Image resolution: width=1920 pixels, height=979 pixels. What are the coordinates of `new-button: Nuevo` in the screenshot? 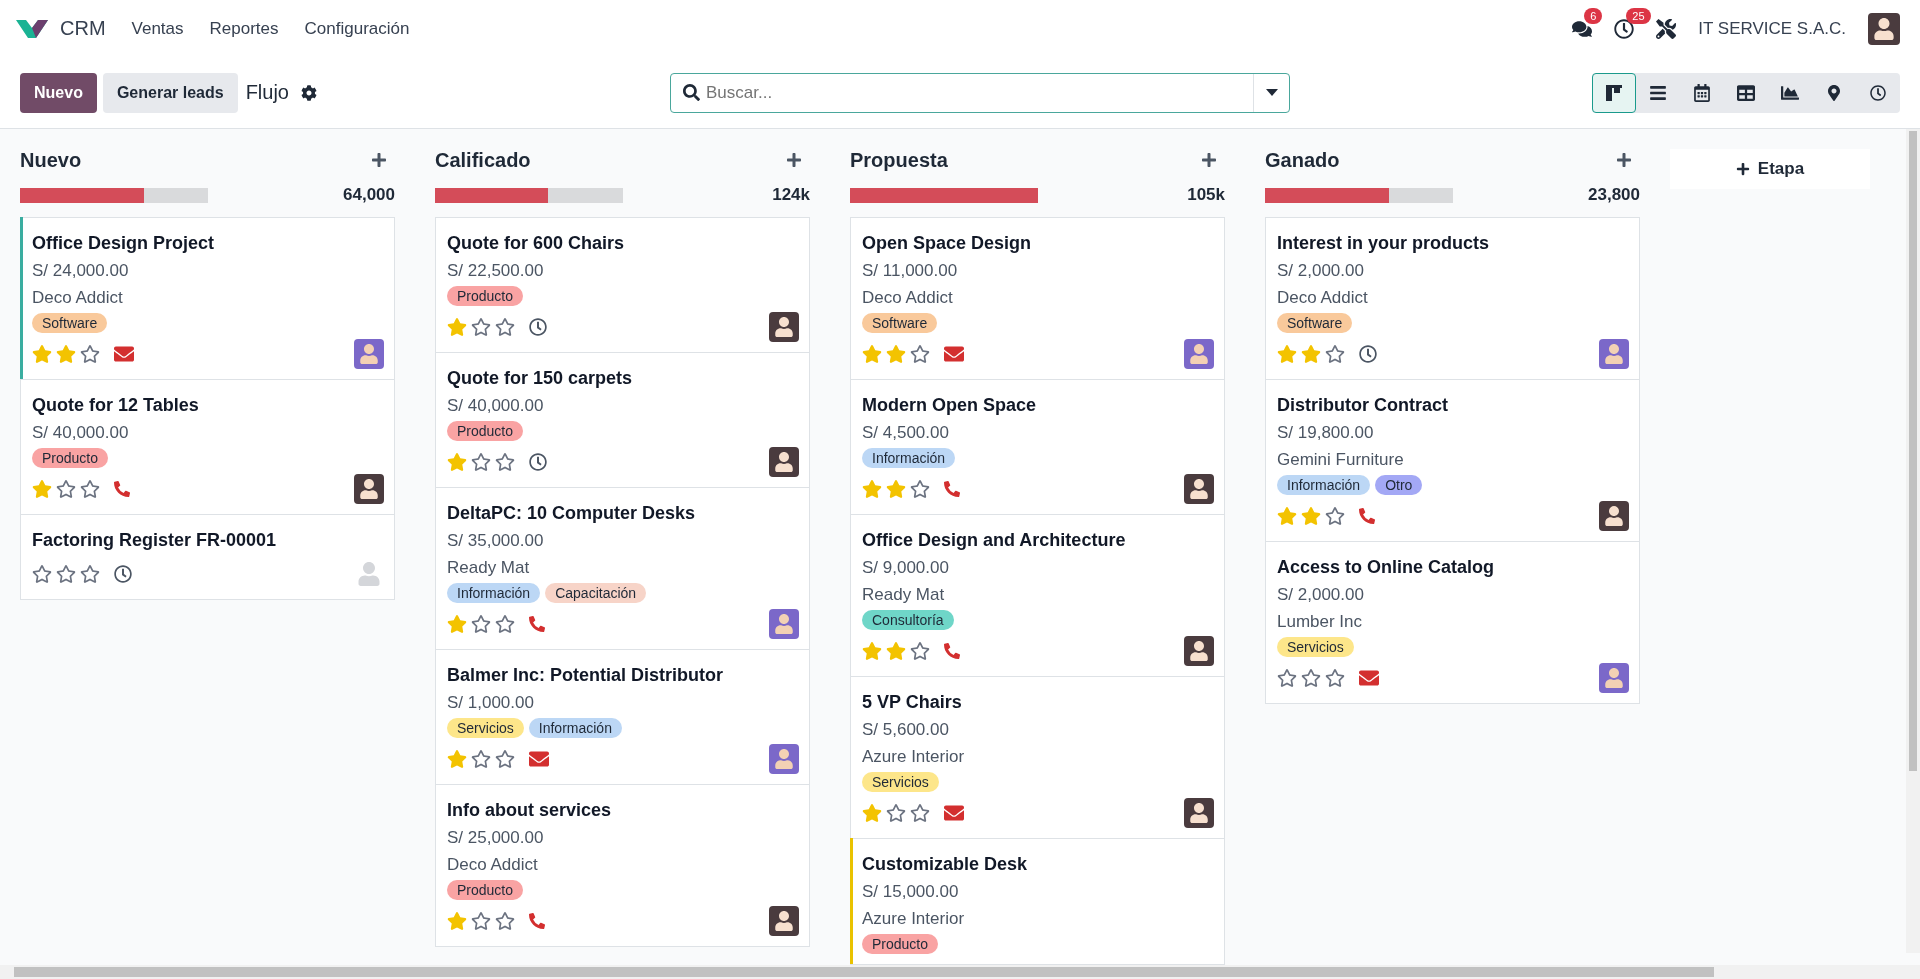 It's located at (58, 92).